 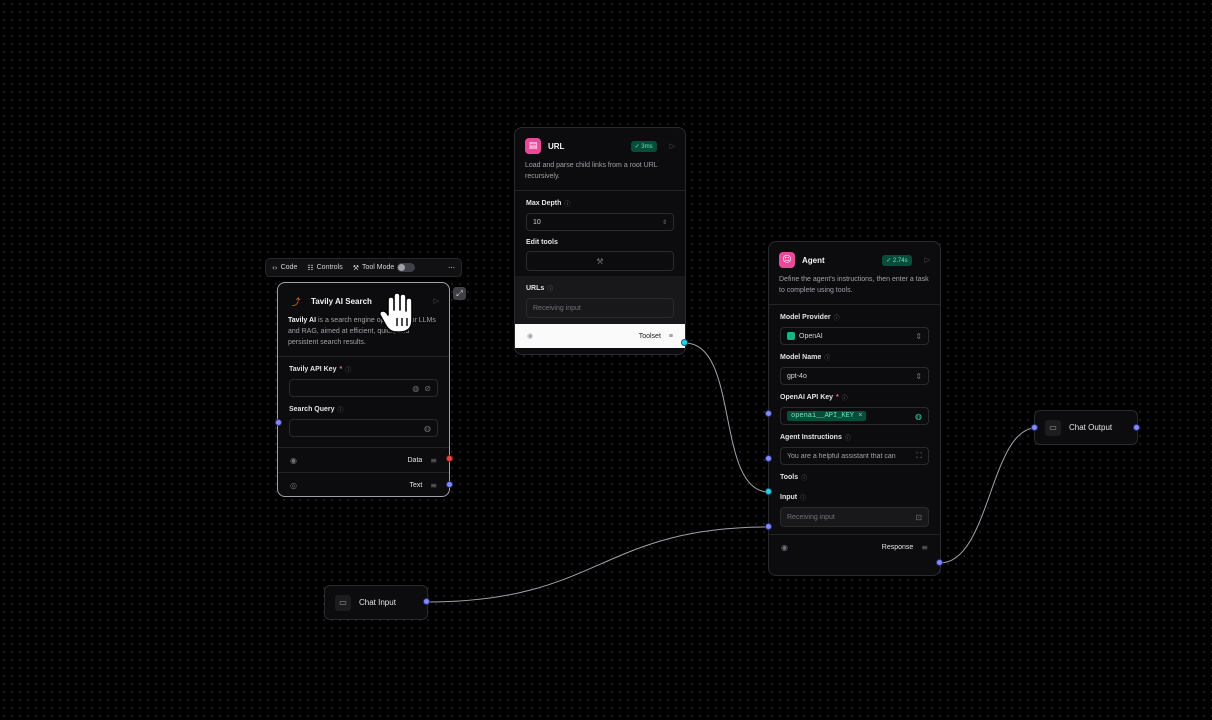 What do you see at coordinates (854, 547) in the screenshot?
I see `output-response-row: ◉ Response ≡` at bounding box center [854, 547].